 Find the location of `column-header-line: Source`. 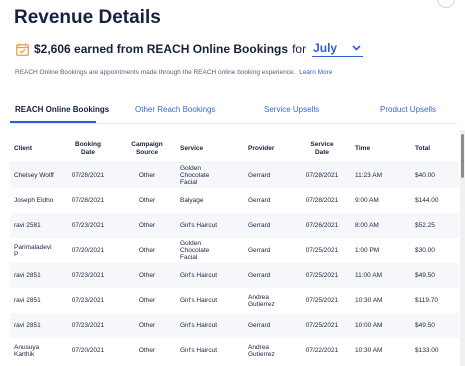

column-header-line: Source is located at coordinates (147, 152).